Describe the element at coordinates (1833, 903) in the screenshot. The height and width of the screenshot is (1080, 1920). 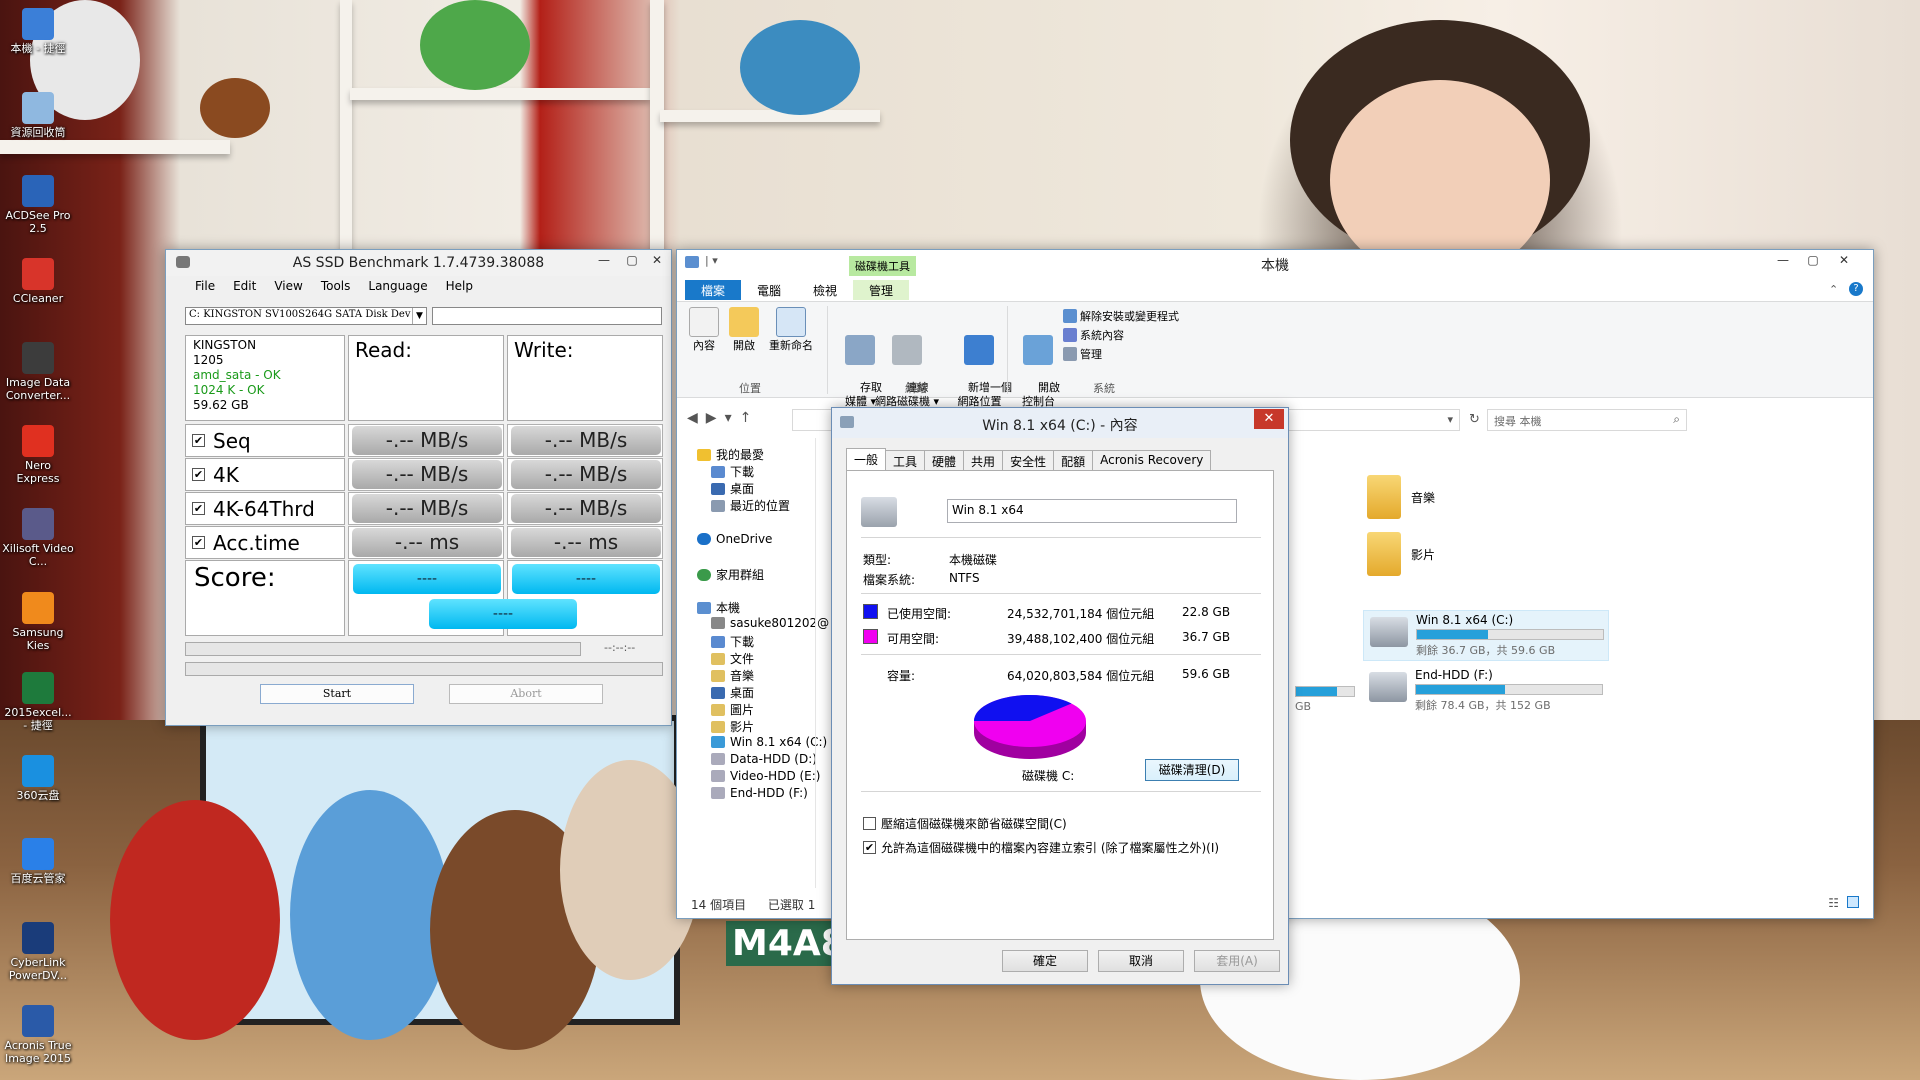
I see `details-view-icon: ☷` at that location.